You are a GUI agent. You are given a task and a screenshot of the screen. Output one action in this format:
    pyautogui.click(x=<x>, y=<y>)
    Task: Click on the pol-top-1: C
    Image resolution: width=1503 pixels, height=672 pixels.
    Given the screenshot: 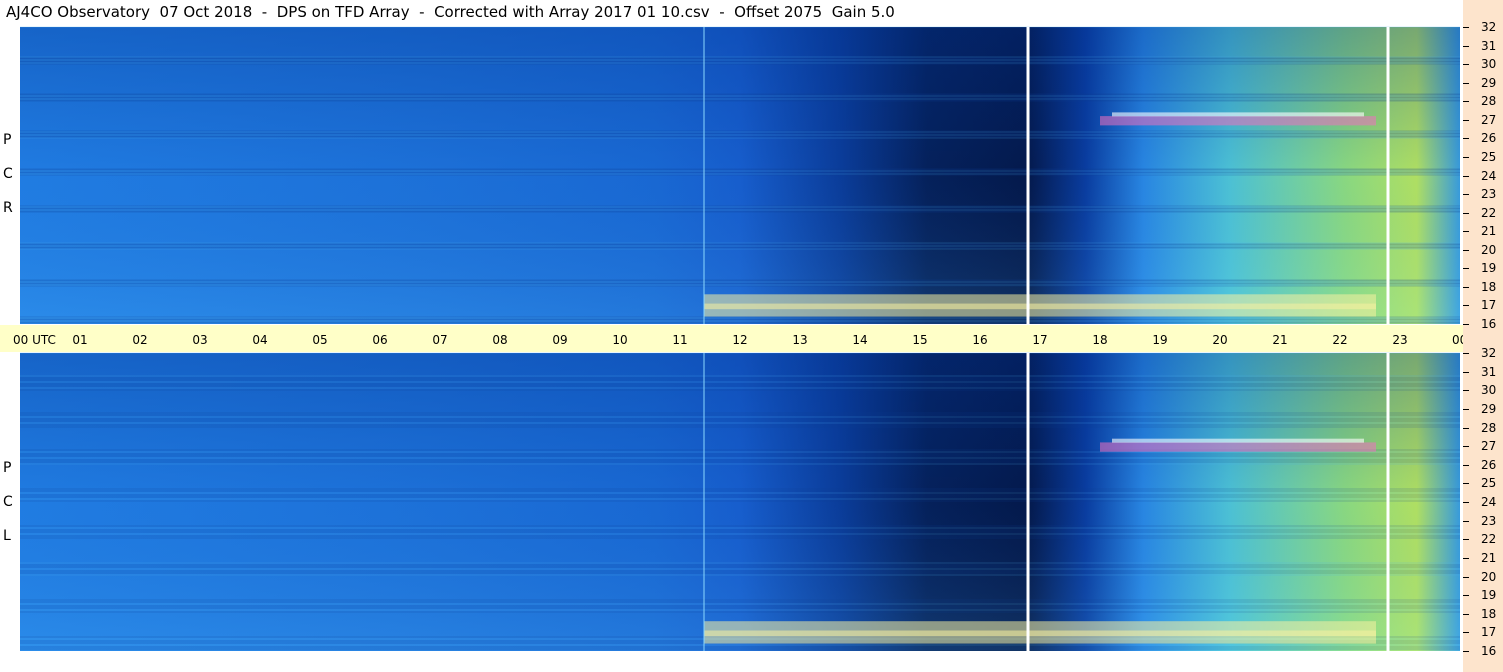 What is the action you would take?
    pyautogui.click(x=8, y=174)
    